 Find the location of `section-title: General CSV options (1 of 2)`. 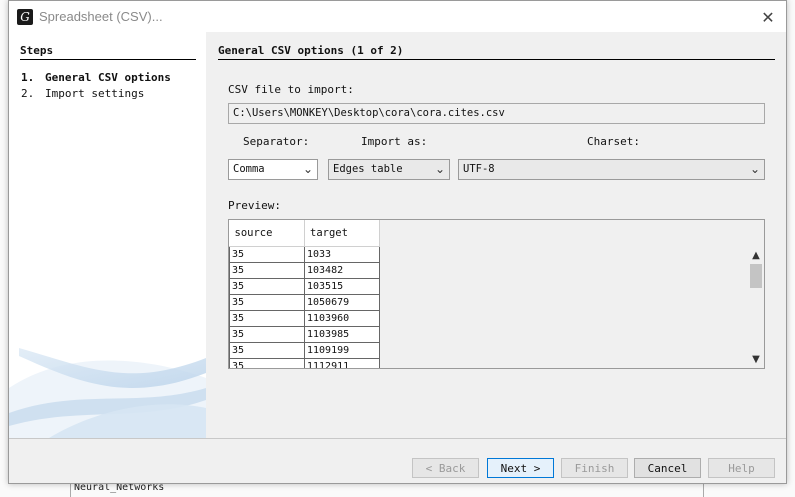

section-title: General CSV options (1 of 2) is located at coordinates (311, 50).